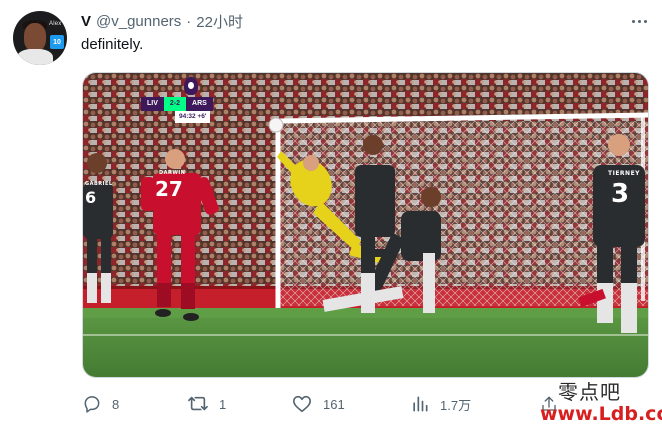  What do you see at coordinates (193, 117) in the screenshot?
I see `scorebug-clock: 94:32 +6'` at bounding box center [193, 117].